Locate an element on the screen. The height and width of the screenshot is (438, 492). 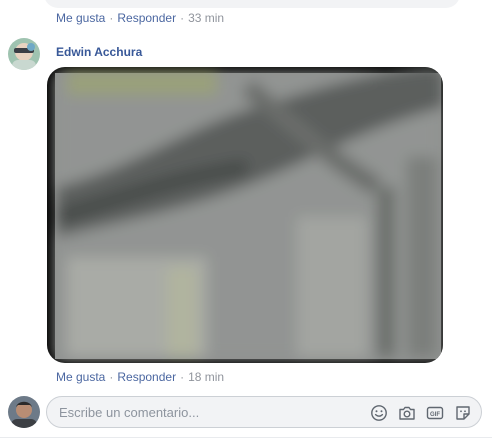
avatar is located at coordinates (24, 54).